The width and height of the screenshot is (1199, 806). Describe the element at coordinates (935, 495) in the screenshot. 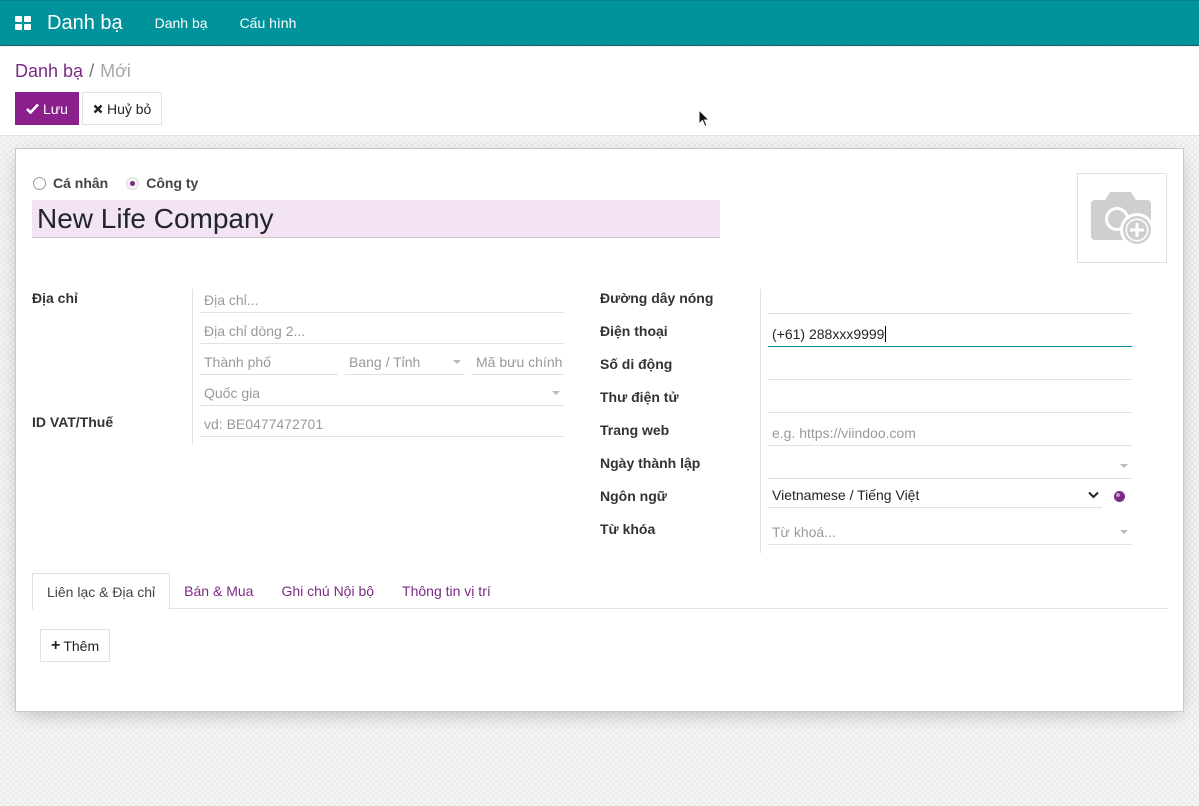

I see `language-select: Vietnamese / Tiếng Việt` at that location.